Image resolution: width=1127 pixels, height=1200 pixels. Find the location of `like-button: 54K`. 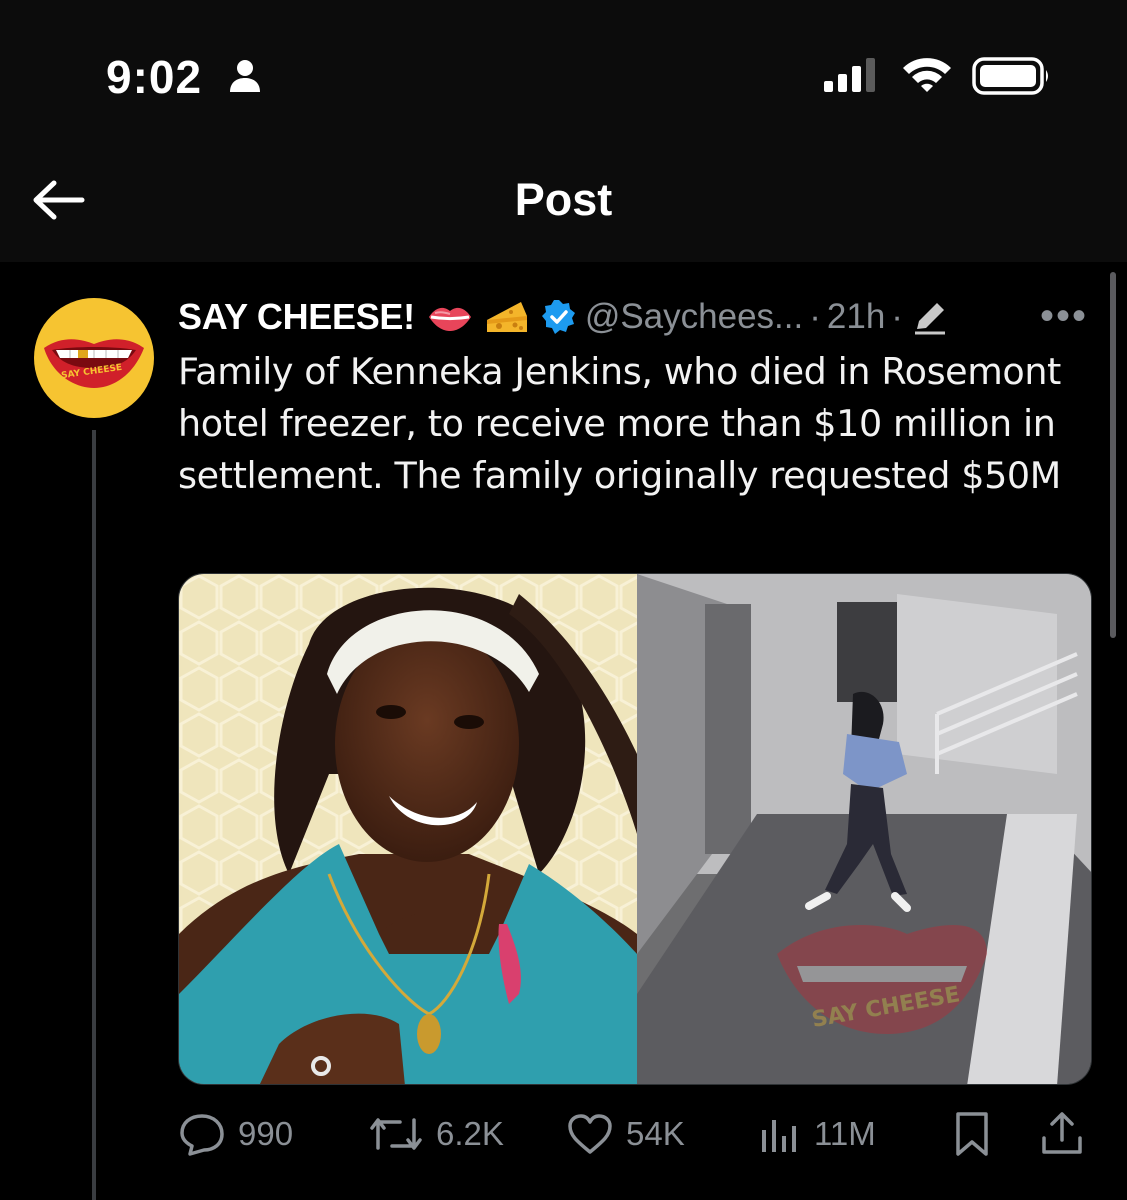

like-button: 54K is located at coordinates (625, 1134).